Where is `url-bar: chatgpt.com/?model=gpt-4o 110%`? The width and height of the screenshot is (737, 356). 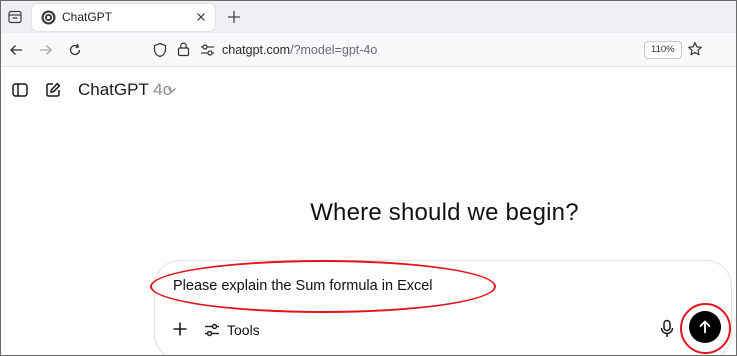 url-bar: chatgpt.com/?model=gpt-4o 110% is located at coordinates (428, 50).